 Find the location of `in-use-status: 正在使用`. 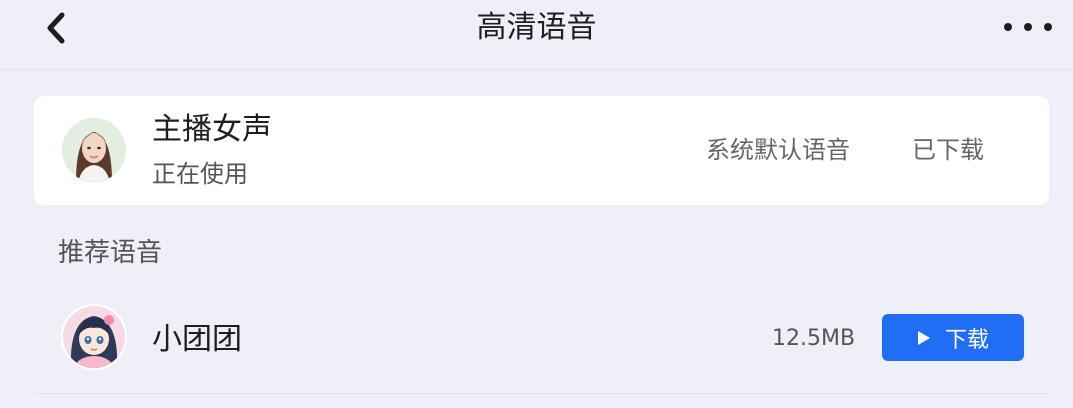

in-use-status: 正在使用 is located at coordinates (200, 174).